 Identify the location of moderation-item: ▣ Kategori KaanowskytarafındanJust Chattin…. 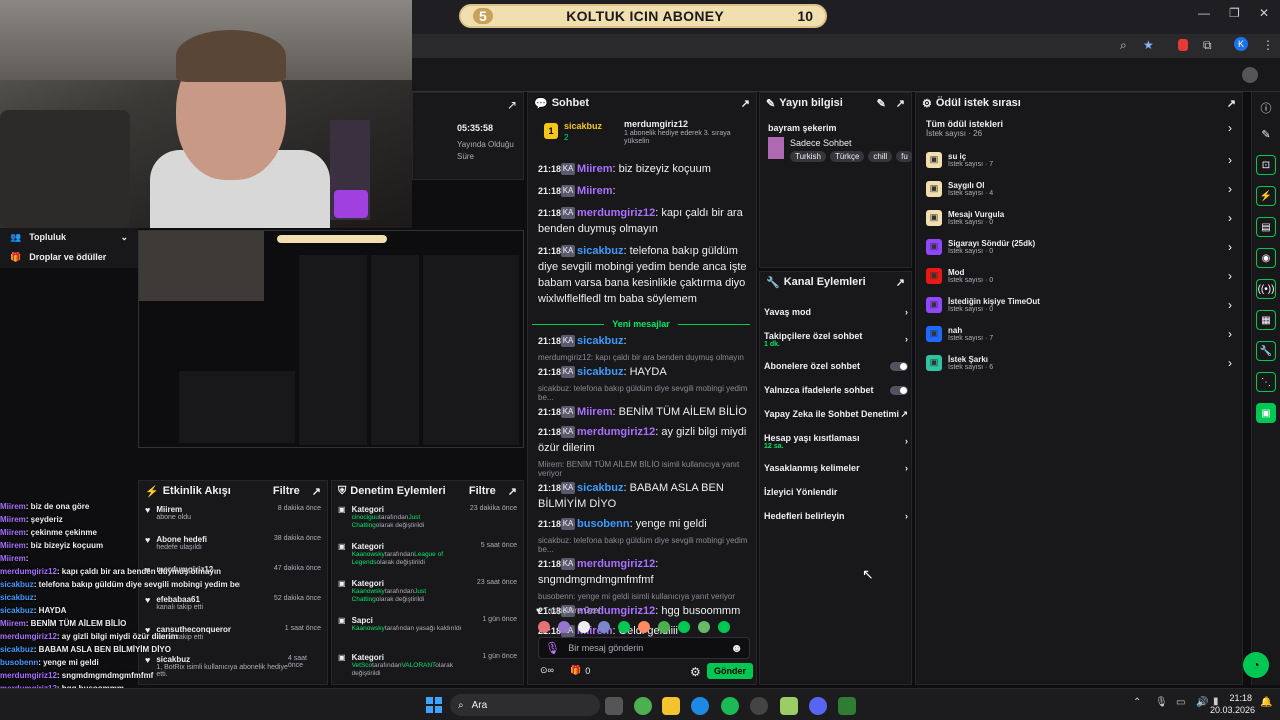
(427, 593).